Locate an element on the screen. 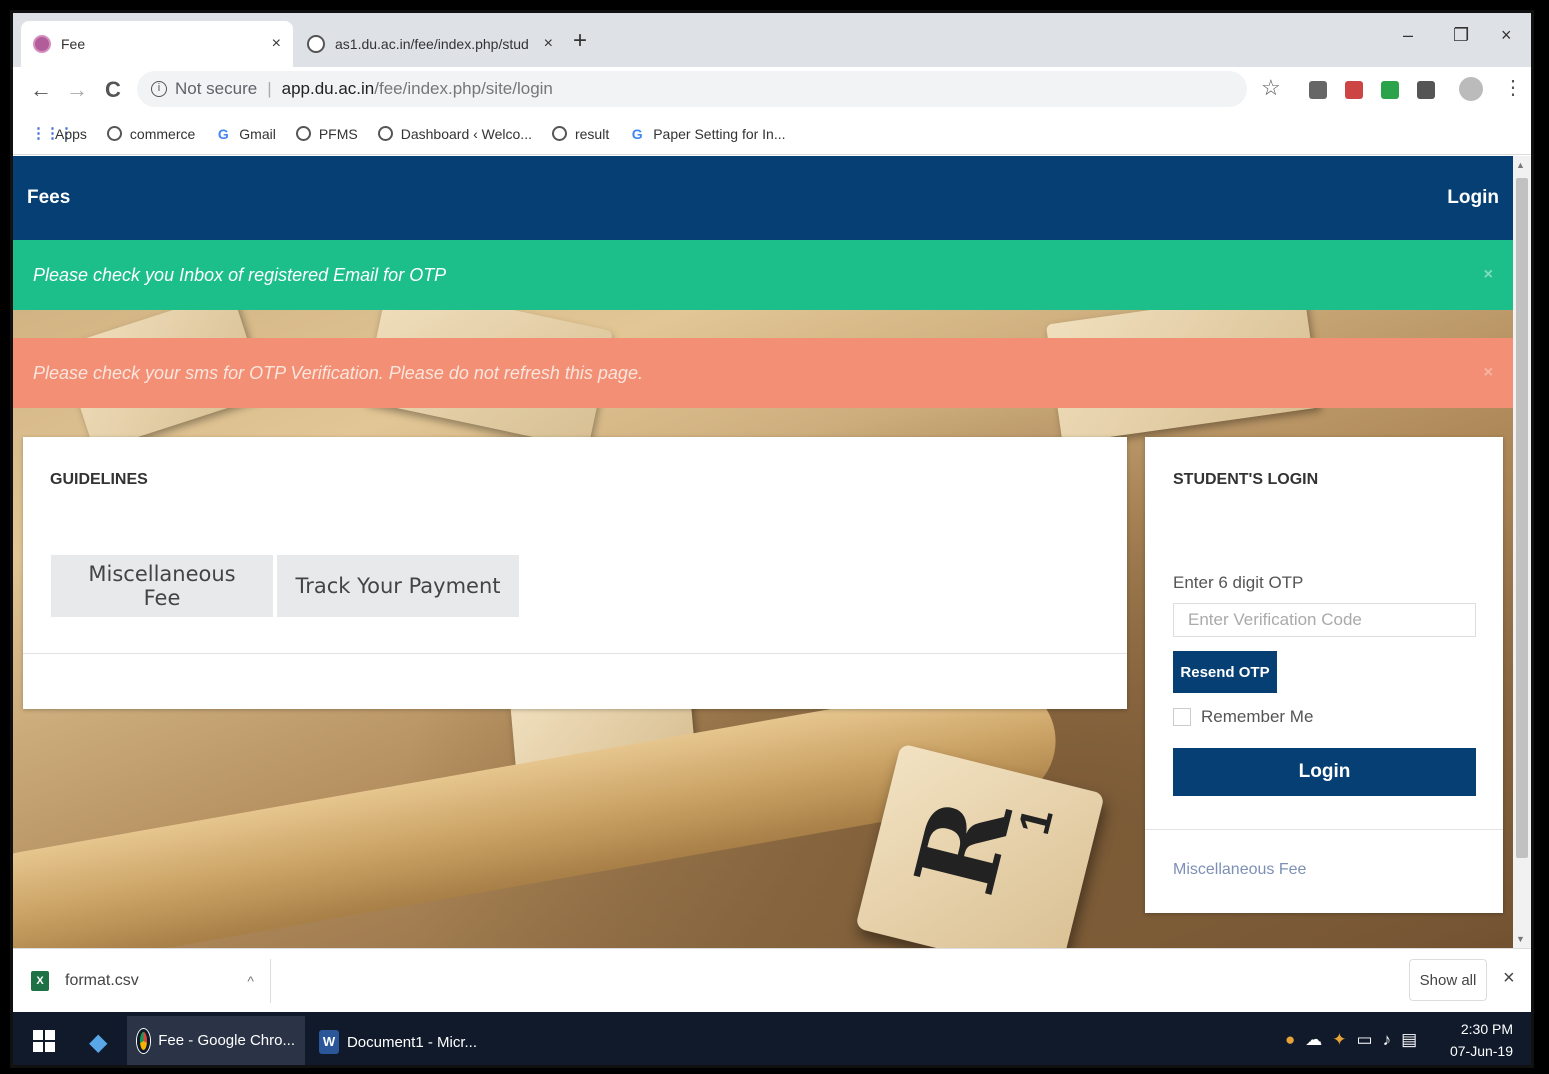  menu-kebab-icon: ⋮ is located at coordinates (1513, 87).